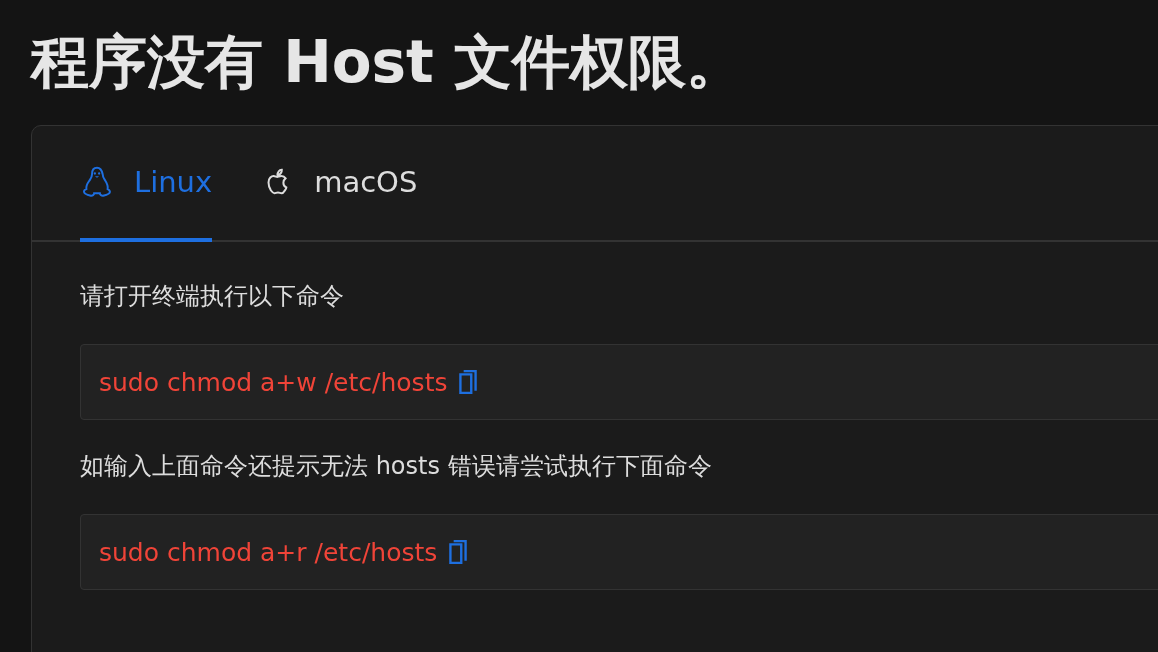 Image resolution: width=1158 pixels, height=652 pixels. I want to click on instruction-text: 请打开终端执行以下命令, so click(212, 296).